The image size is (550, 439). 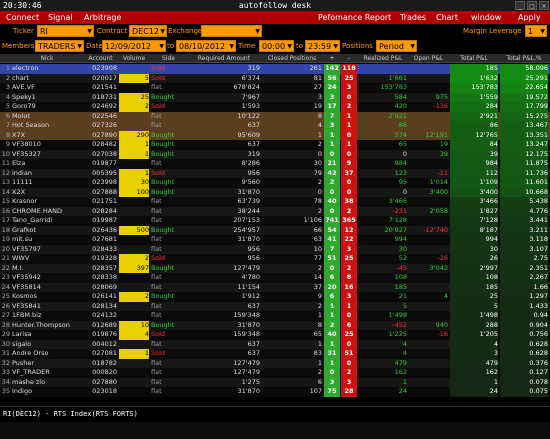 What do you see at coordinates (447, 17) in the screenshot?
I see `menu-chart: Chart` at bounding box center [447, 17].